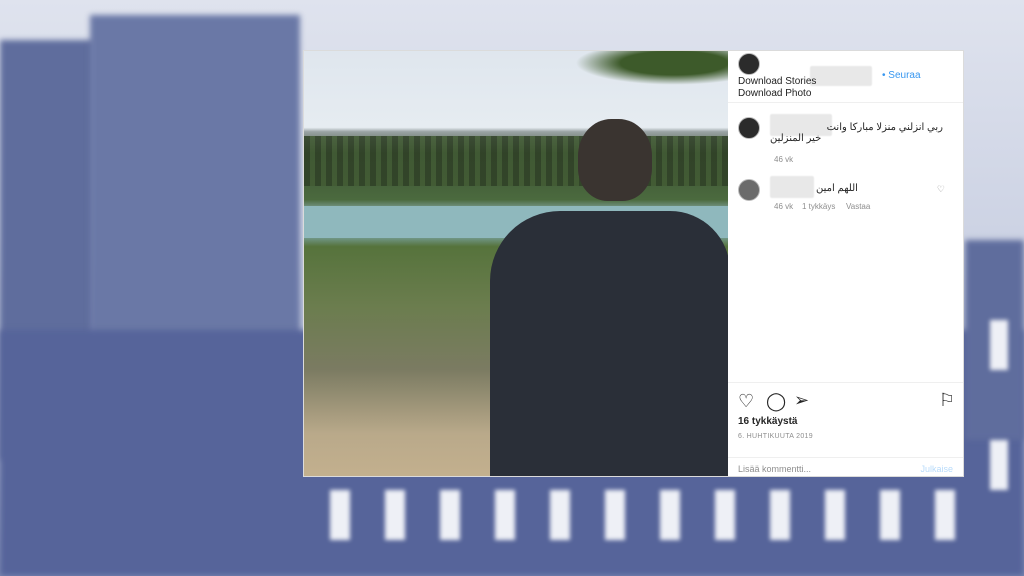 This screenshot has width=1024, height=576. Describe the element at coordinates (777, 81) in the screenshot. I see `download-stories-link: Download Stories` at that location.